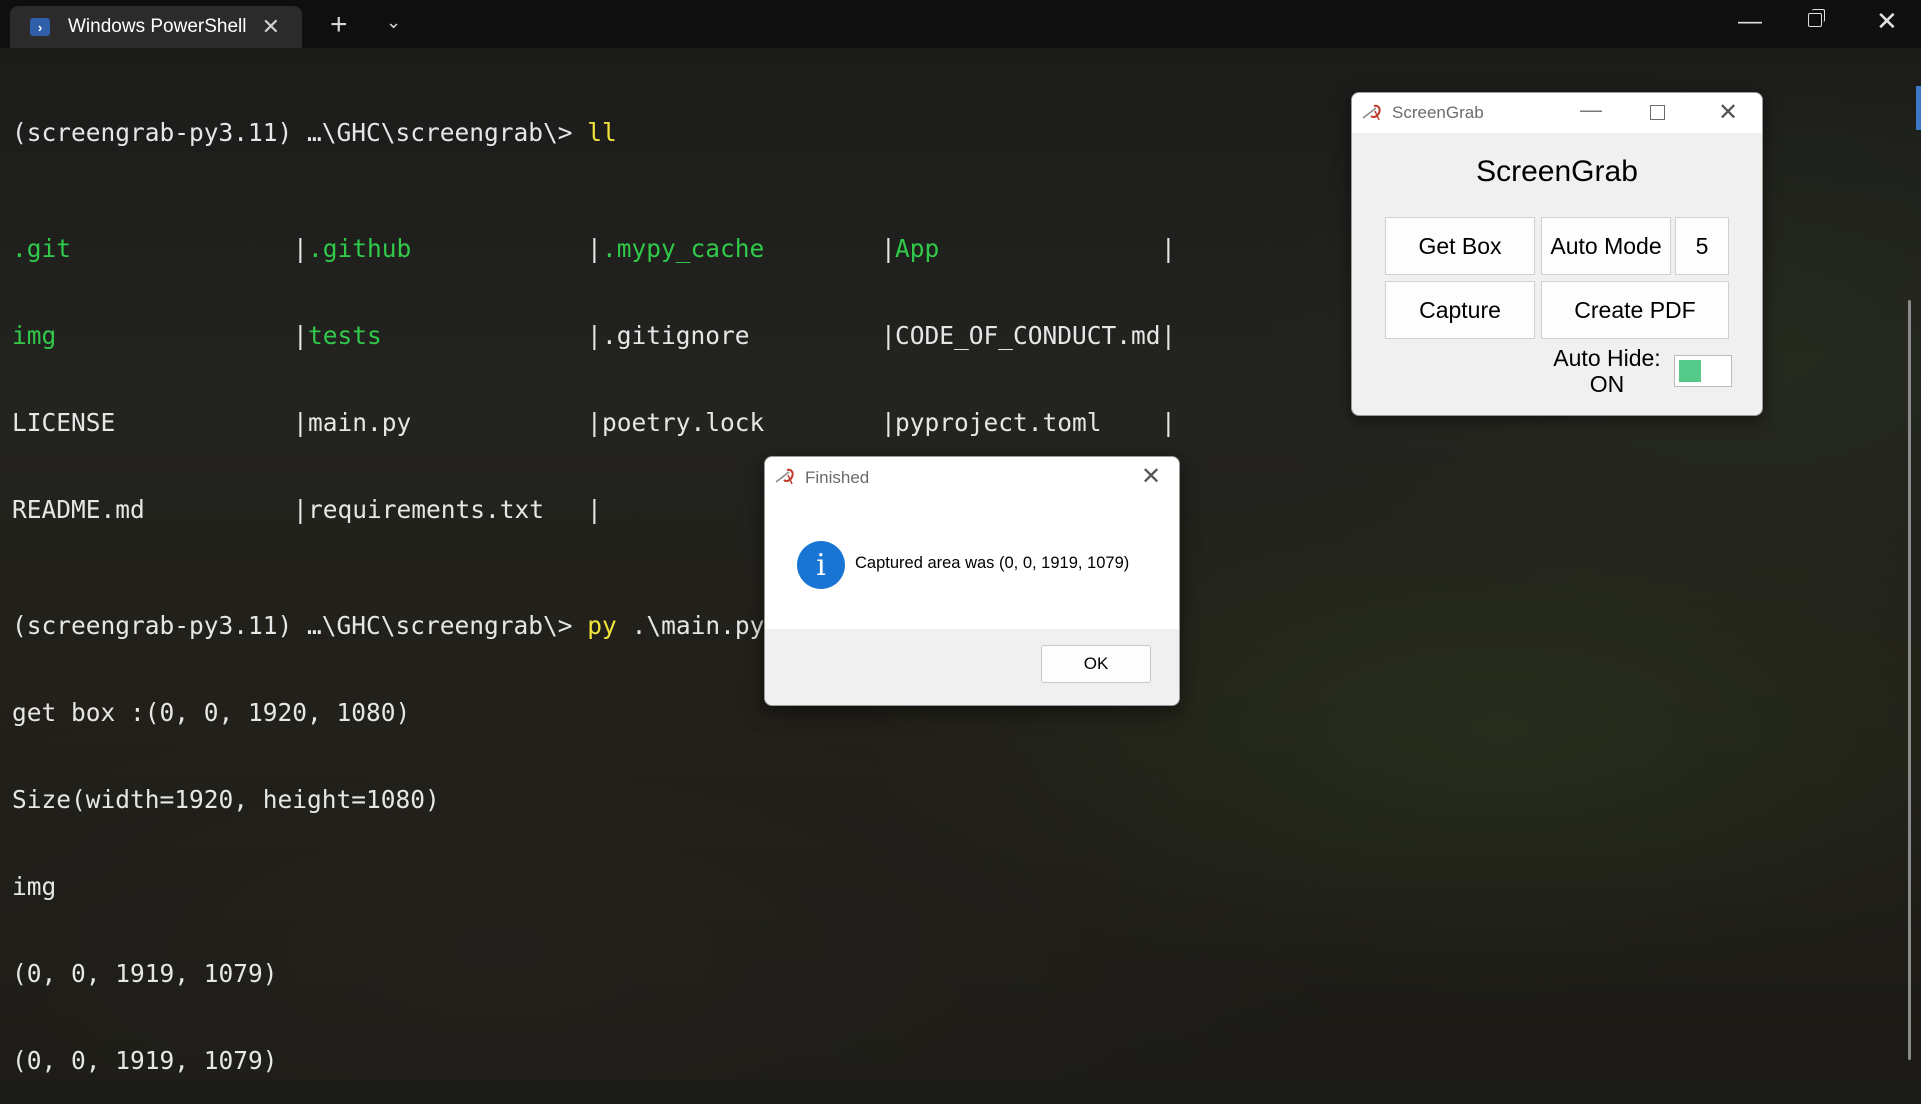 This screenshot has width=1921, height=1104. What do you see at coordinates (1607, 358) in the screenshot?
I see `auto-hide-text: Auto Hide:` at bounding box center [1607, 358].